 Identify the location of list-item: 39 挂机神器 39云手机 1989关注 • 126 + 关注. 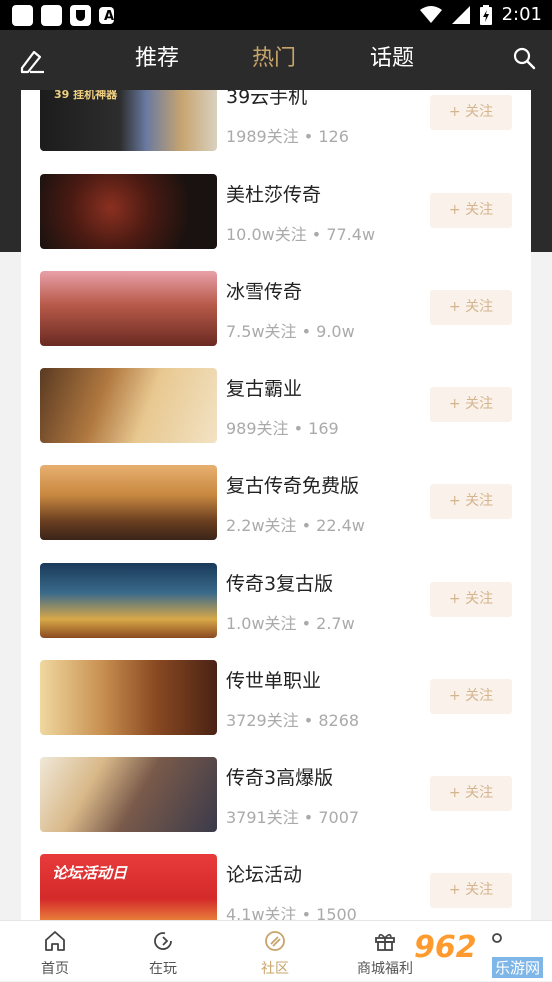
(276, 123).